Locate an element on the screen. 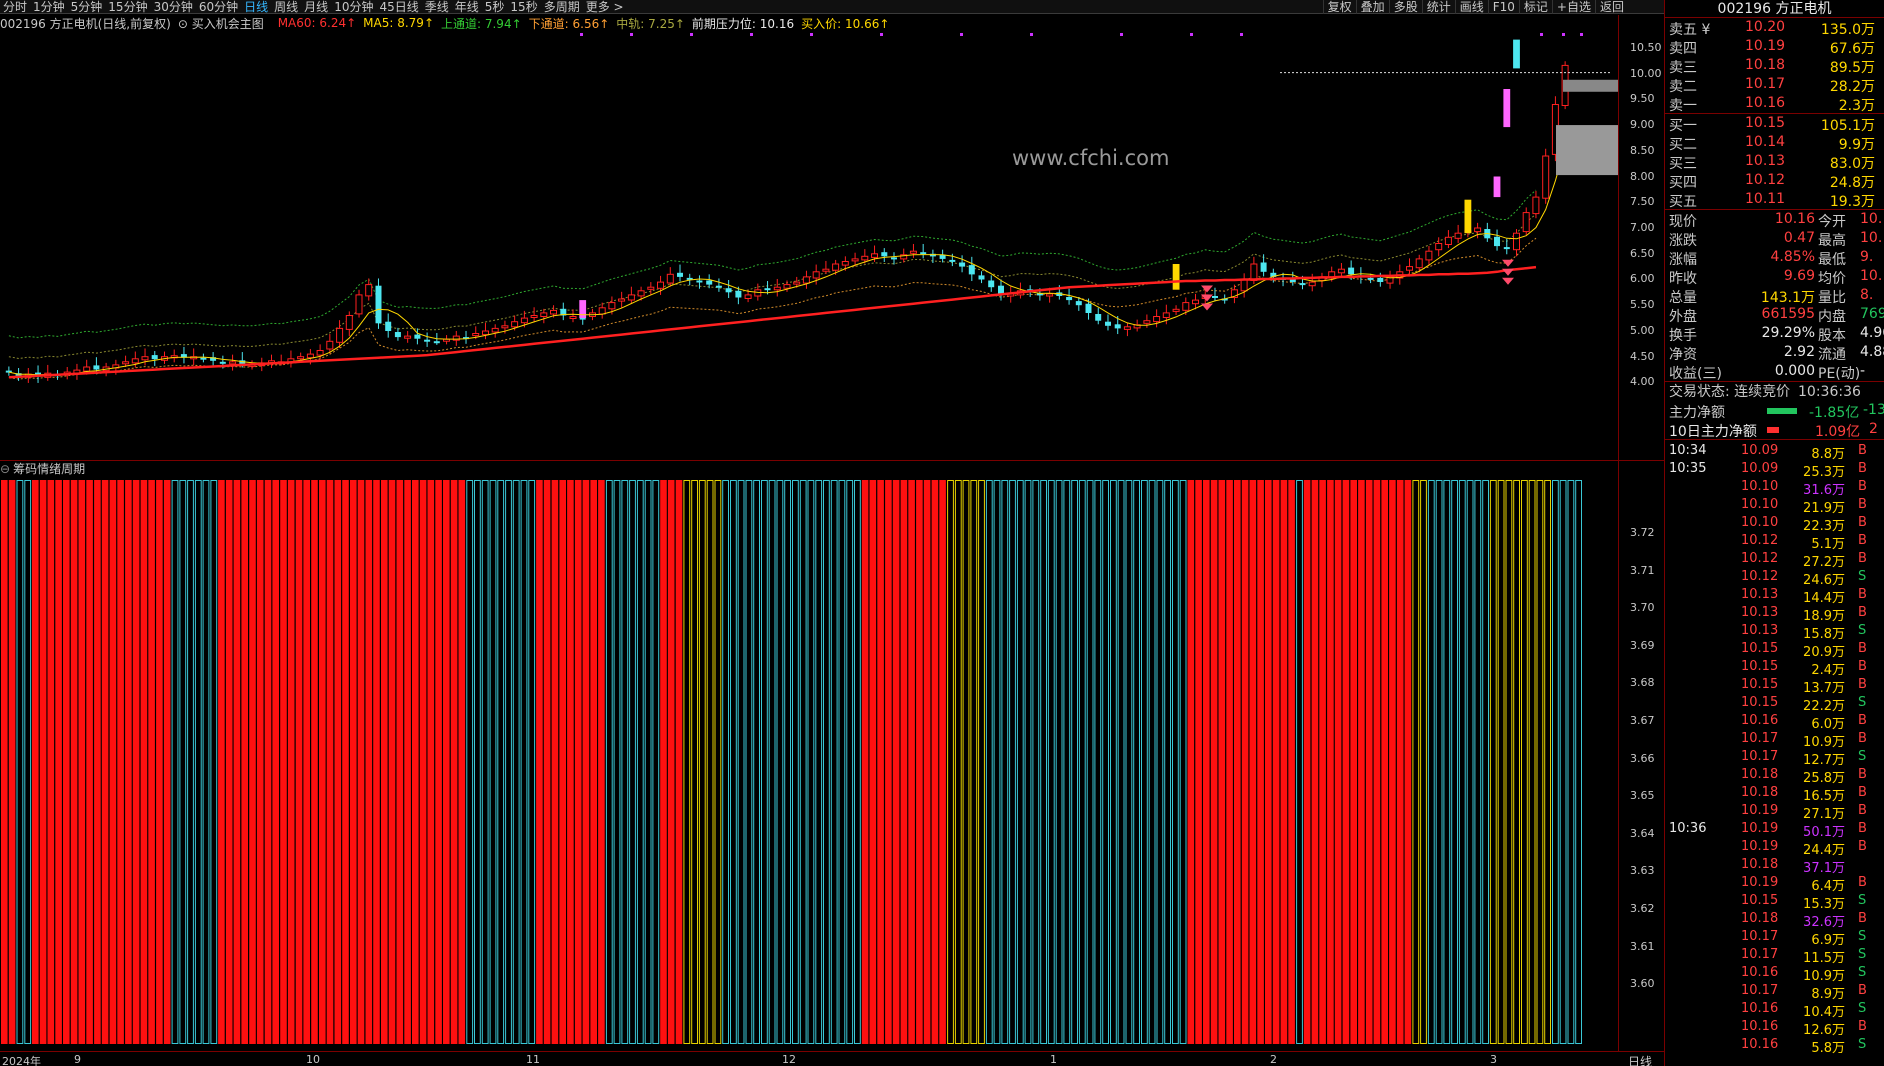 The width and height of the screenshot is (1884, 1066). tick-row: 10.10 31.6万 B is located at coordinates (1774, 488).